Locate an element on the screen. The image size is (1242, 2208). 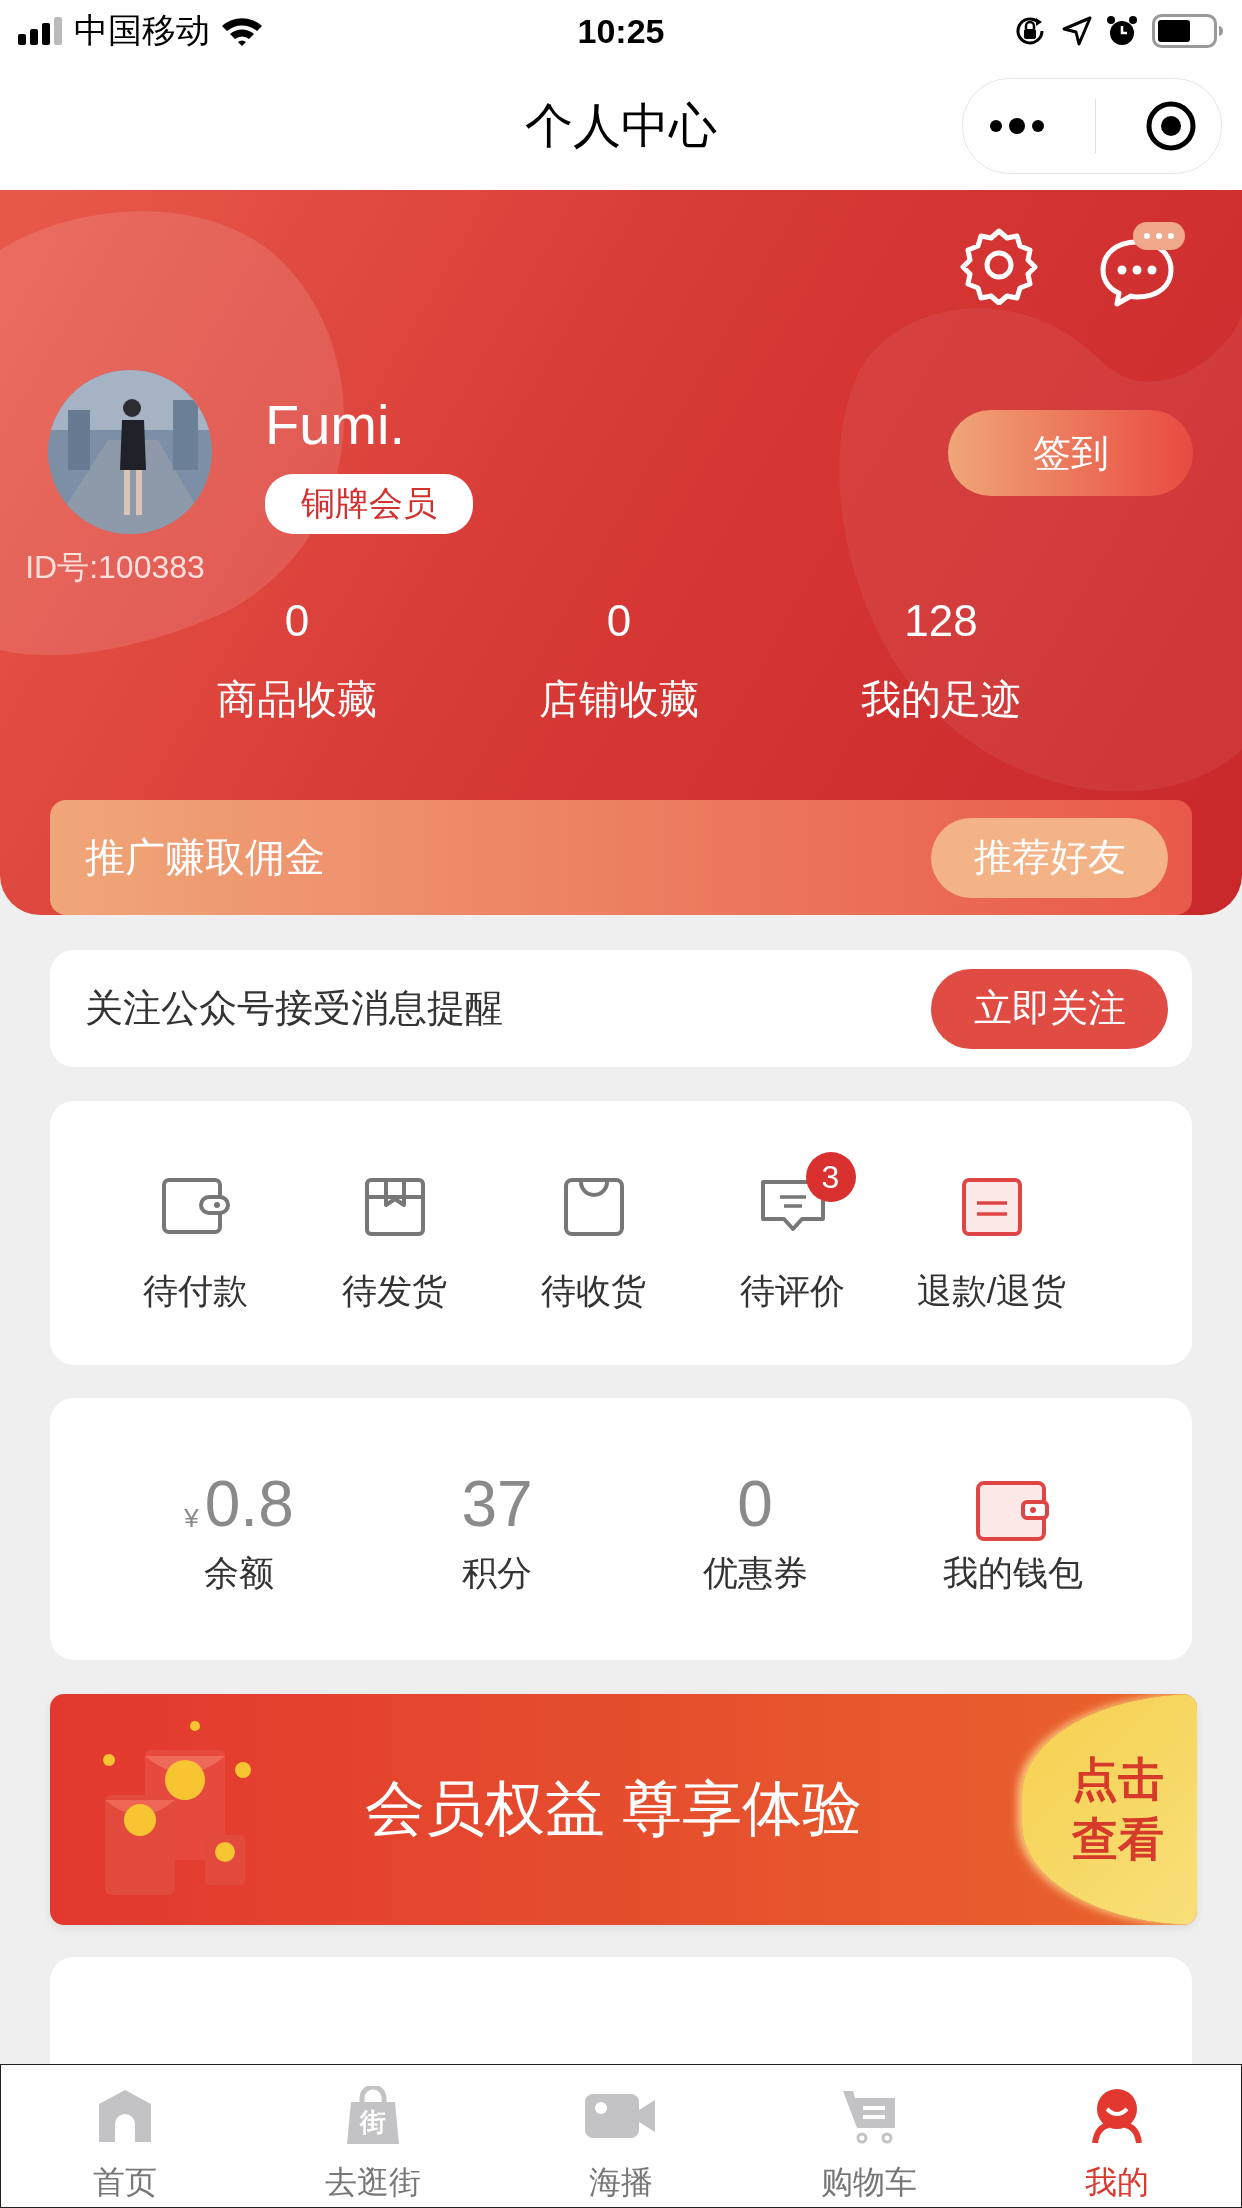
box-icon is located at coordinates (394, 1206).